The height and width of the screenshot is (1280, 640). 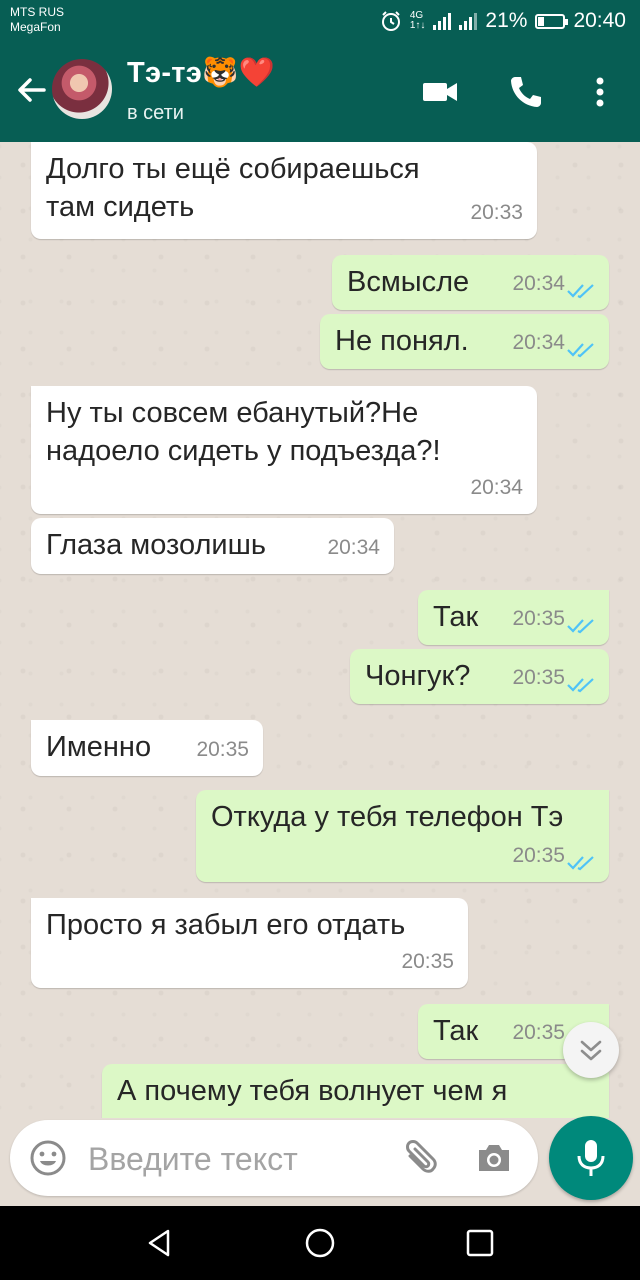 I want to click on message-composer, so click(x=274, y=1158).